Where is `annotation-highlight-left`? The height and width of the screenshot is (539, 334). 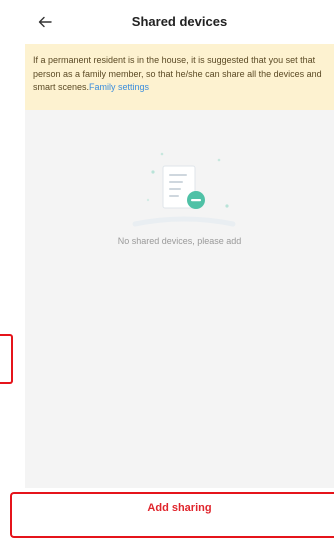 annotation-highlight-left is located at coordinates (6, 359).